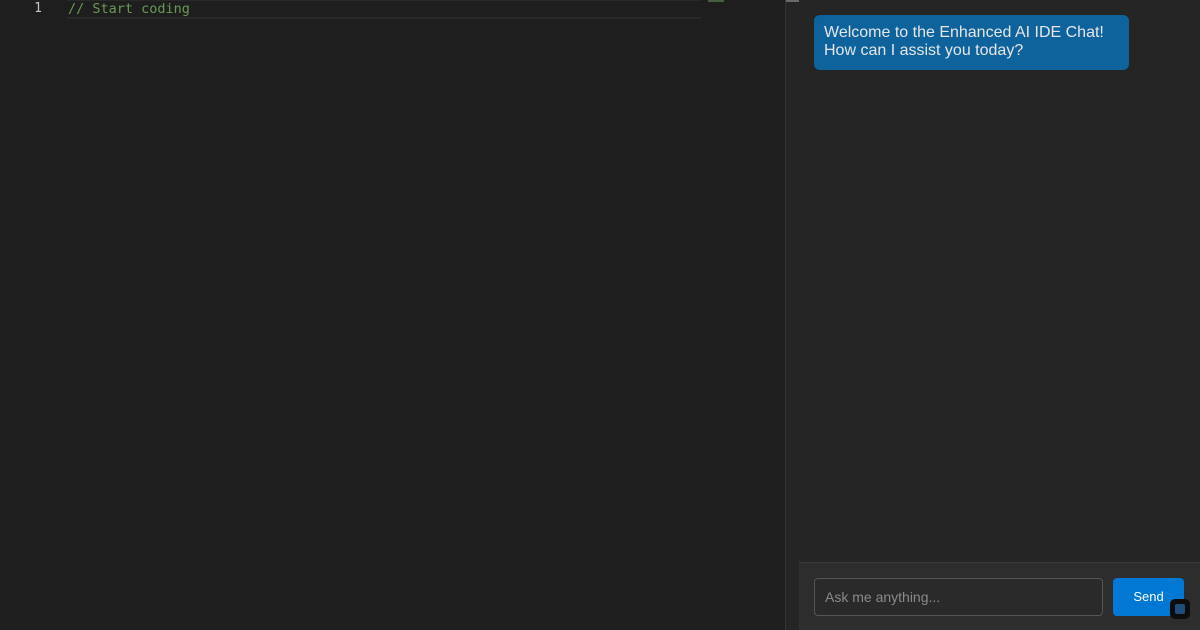 This screenshot has width=1200, height=630. What do you see at coordinates (778, 315) in the screenshot?
I see `editor-vertical-scrollbar` at bounding box center [778, 315].